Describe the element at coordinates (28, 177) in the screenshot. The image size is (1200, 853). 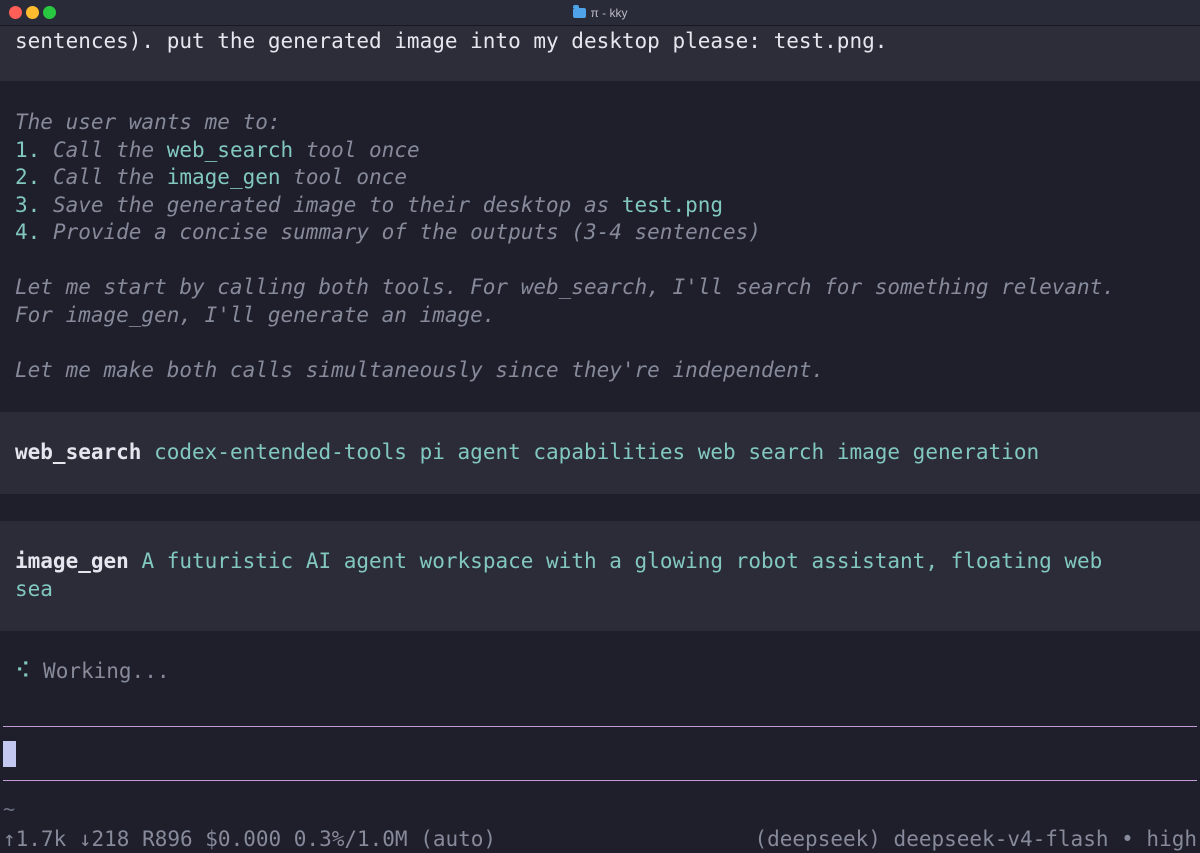
I see `step-number: 2.` at that location.